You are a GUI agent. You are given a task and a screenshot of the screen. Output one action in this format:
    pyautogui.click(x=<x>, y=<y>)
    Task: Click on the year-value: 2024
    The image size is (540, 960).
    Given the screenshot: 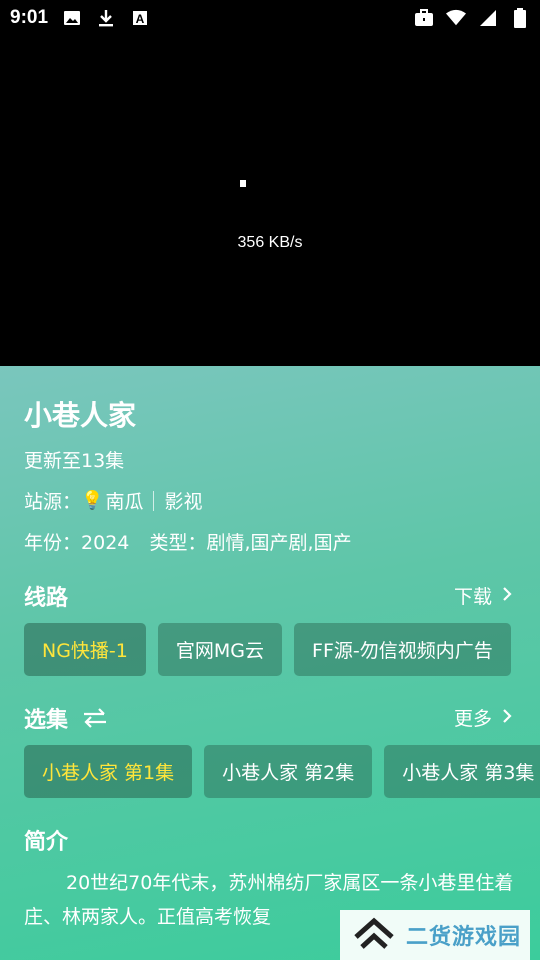 What is the action you would take?
    pyautogui.click(x=105, y=543)
    